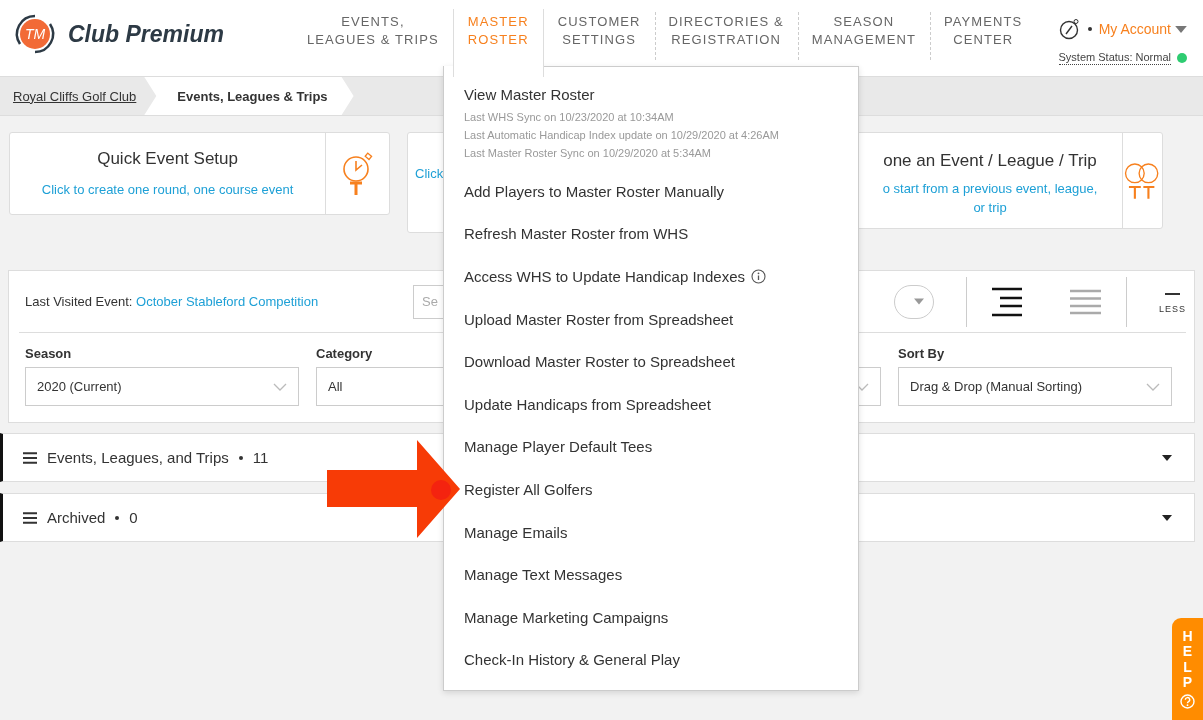 The image size is (1203, 720). I want to click on section-title: Events, Leagues, and Trips, so click(138, 457).